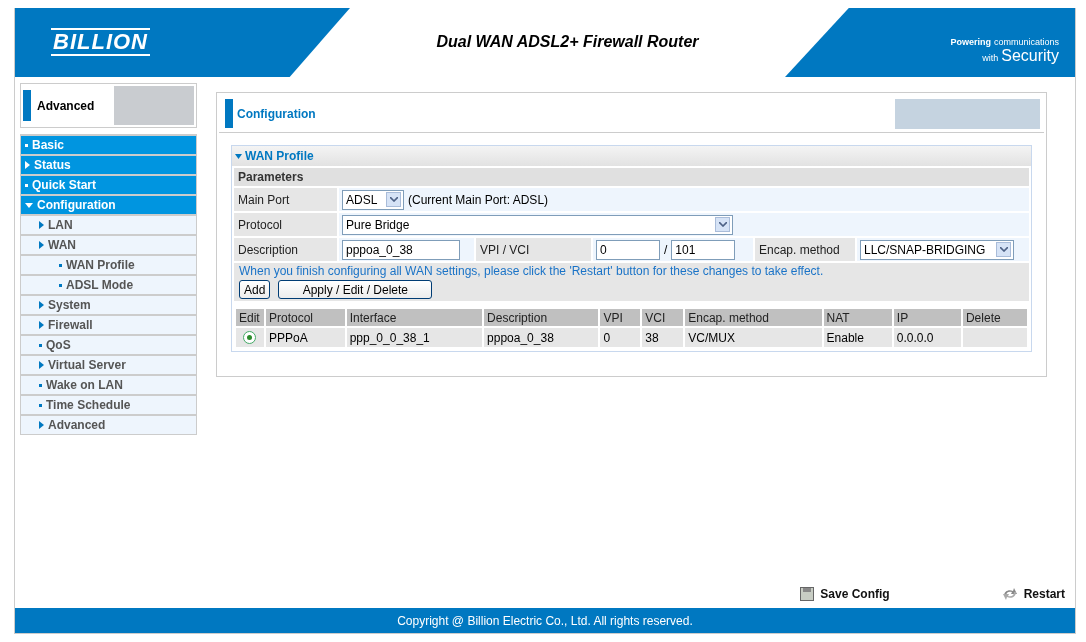 This screenshot has width=1086, height=642. I want to click on sidebar-item-label: Time Schedule, so click(88, 405).